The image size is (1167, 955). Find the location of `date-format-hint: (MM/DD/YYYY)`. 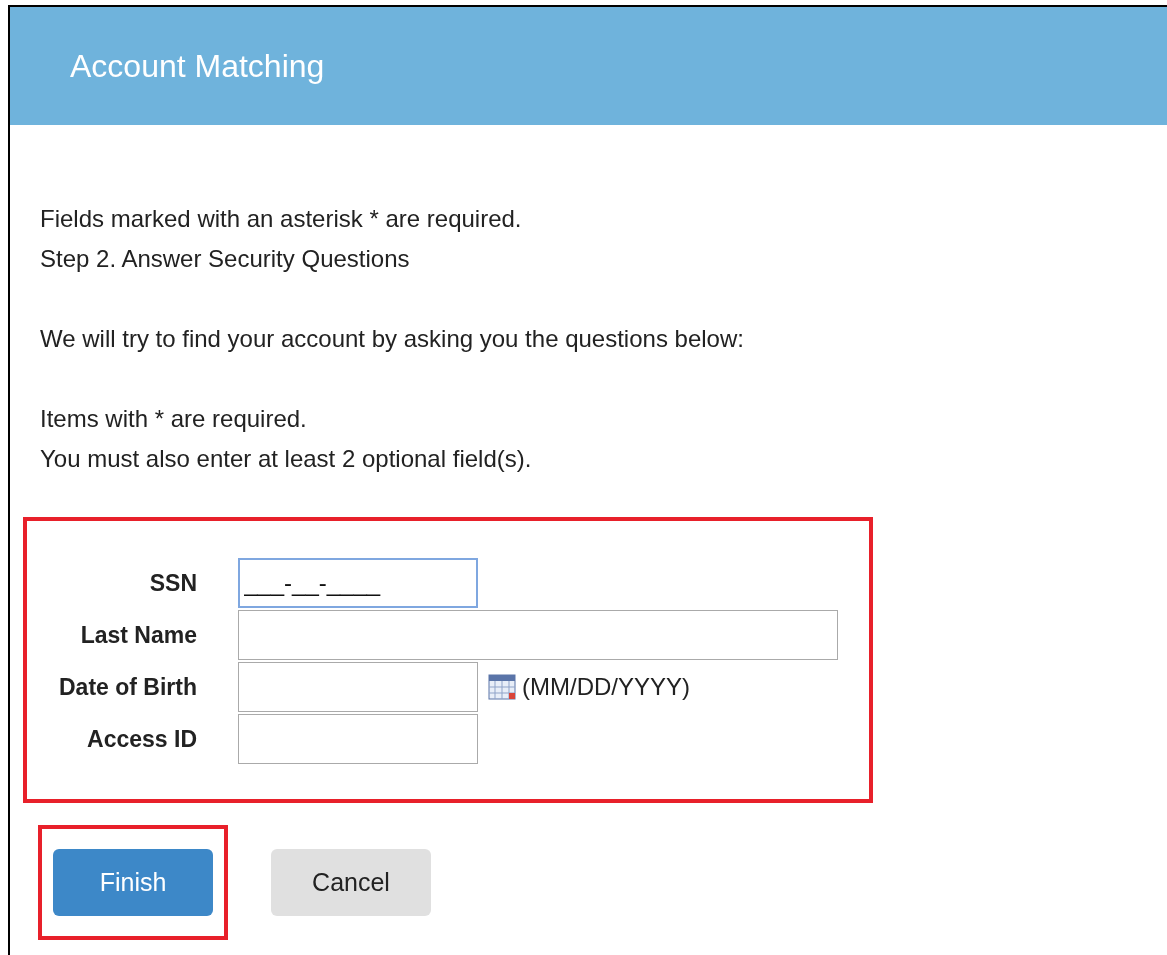

date-format-hint: (MM/DD/YYYY) is located at coordinates (606, 687).